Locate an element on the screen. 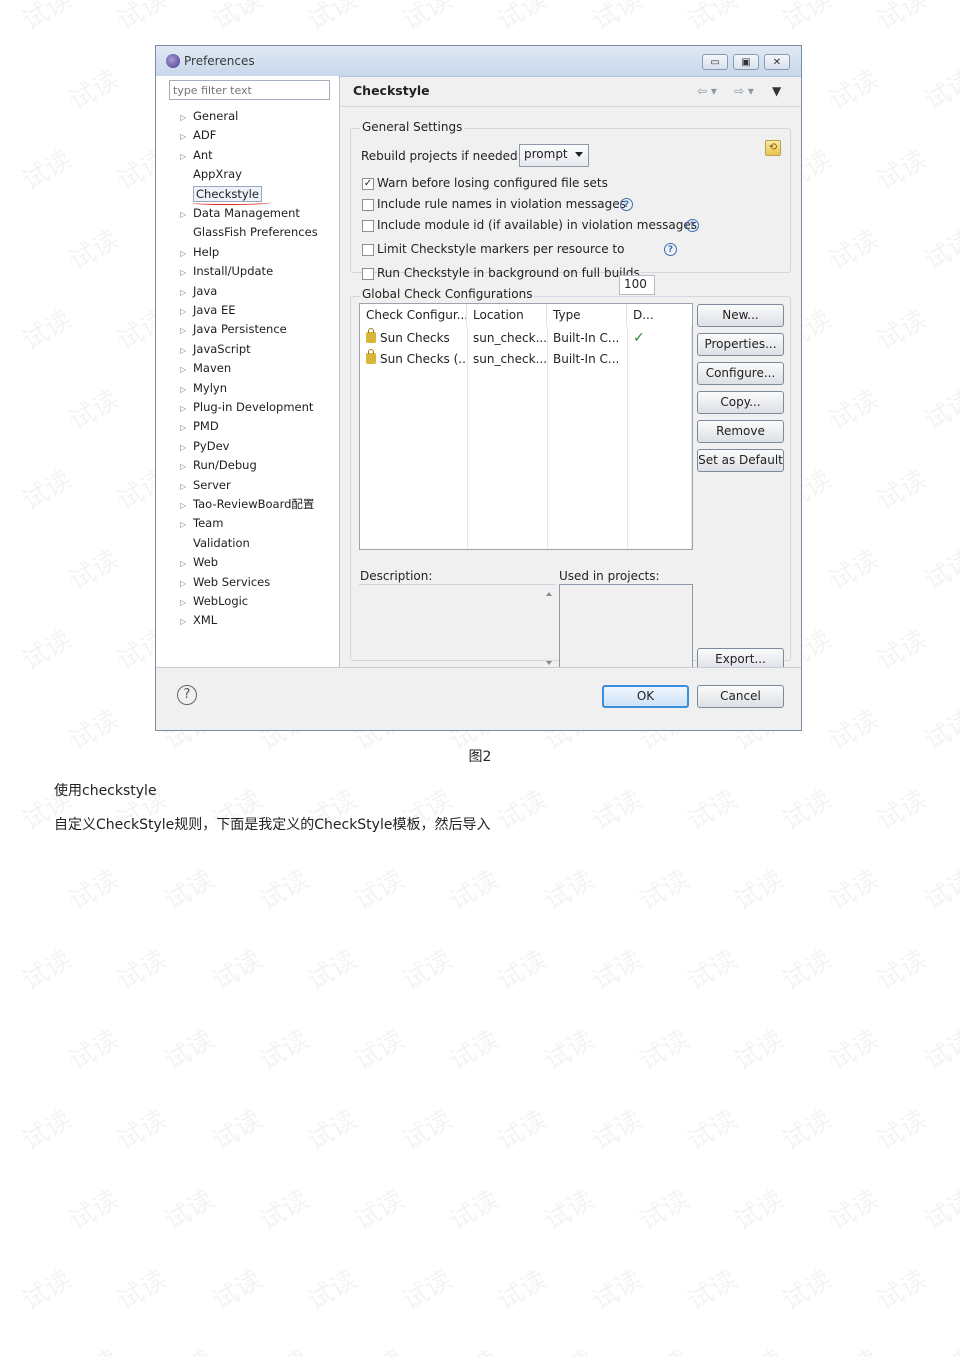 Image resolution: width=960 pixels, height=1357 pixels. tree-item-java-persistence: ▷ Java Persistence is located at coordinates (233, 329).